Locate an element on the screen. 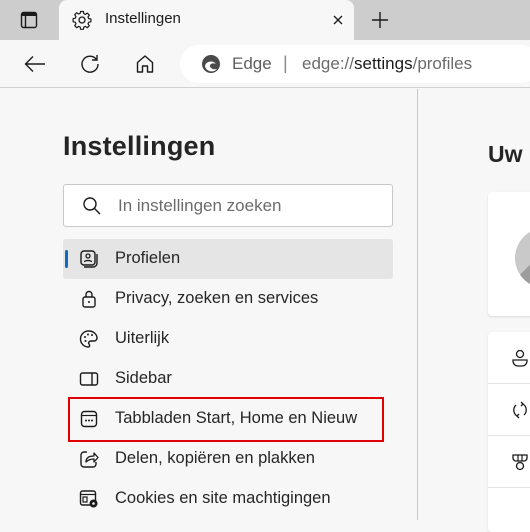 The height and width of the screenshot is (532, 530). refresh-button is located at coordinates (90, 64).